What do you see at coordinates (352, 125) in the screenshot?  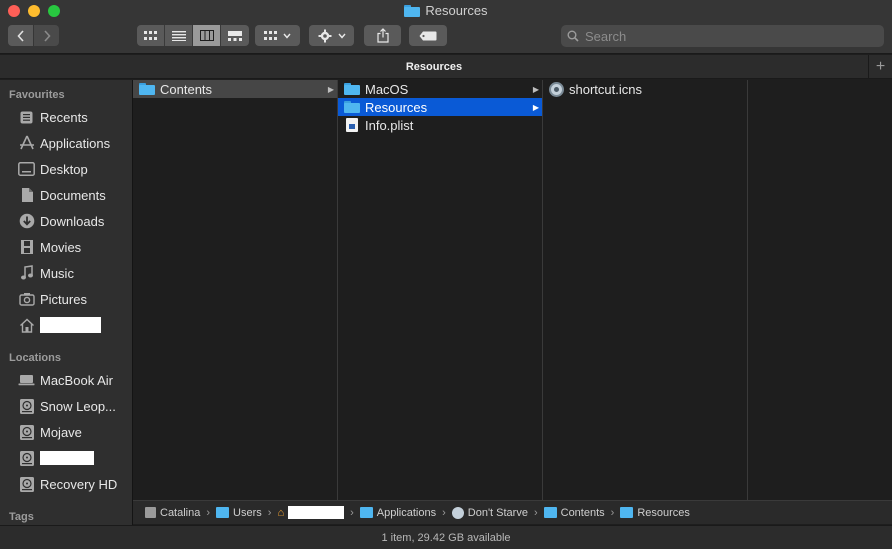 I see `plist-file-icon` at bounding box center [352, 125].